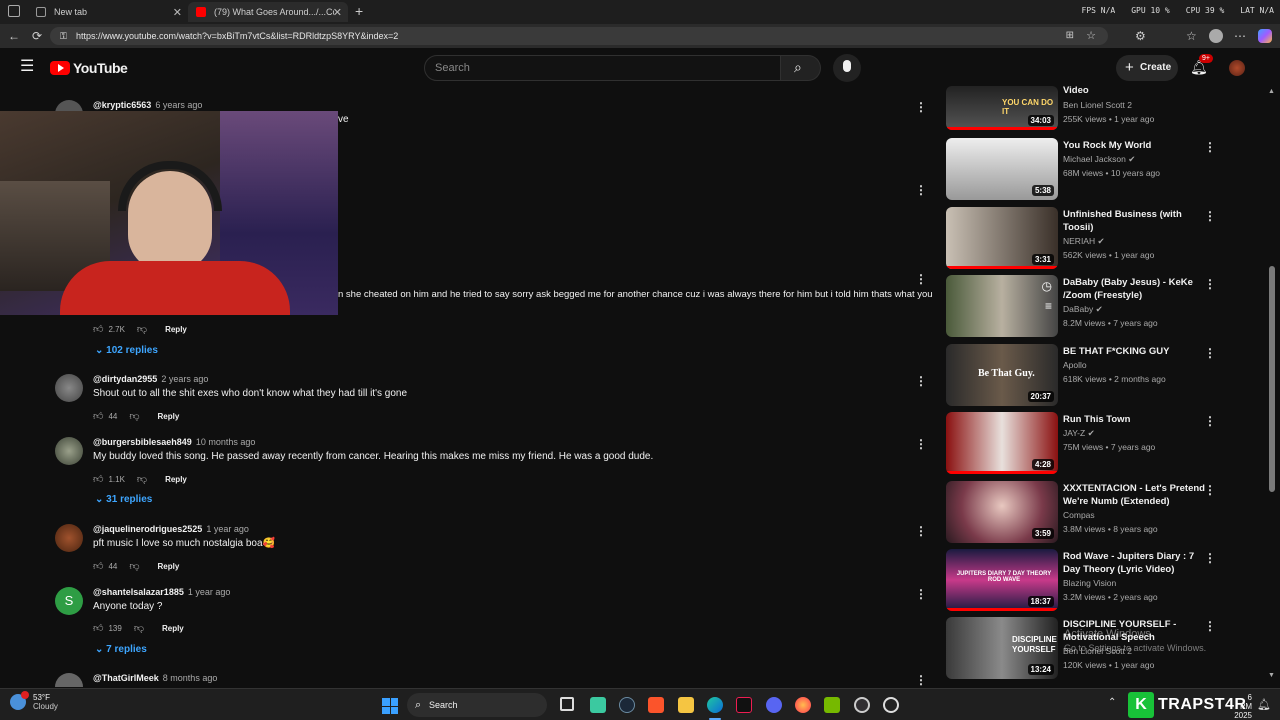  Describe the element at coordinates (123, 499) in the screenshot. I see `view-replies-button: ⌄ 31 replies` at that location.